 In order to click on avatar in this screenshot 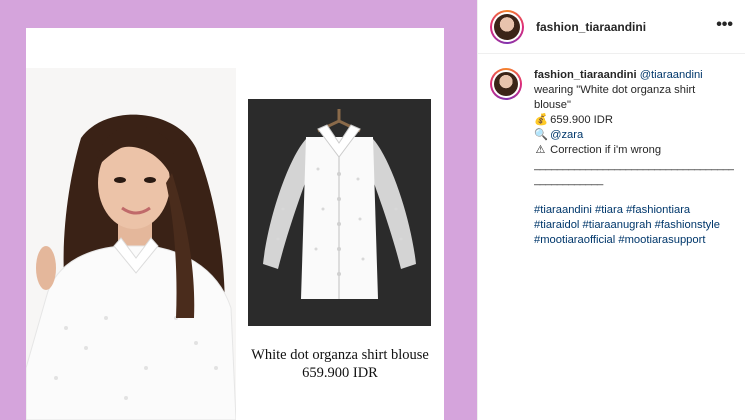, I will do `click(507, 26)`.